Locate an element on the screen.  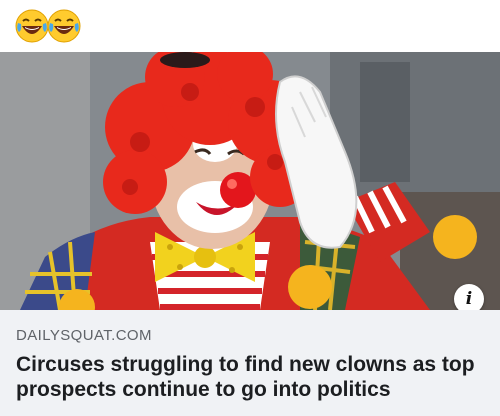
source-domain: DAILYSQUAT.COM is located at coordinates (84, 335).